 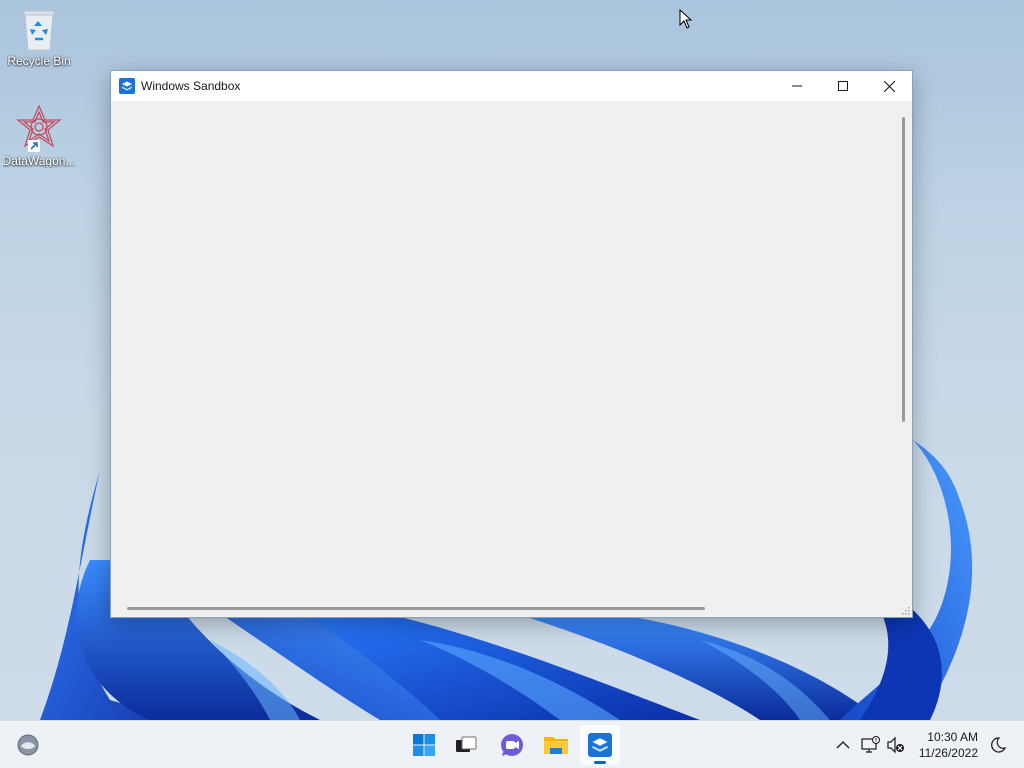 What do you see at coordinates (686, 19) in the screenshot?
I see `mouse-cursor-icon` at bounding box center [686, 19].